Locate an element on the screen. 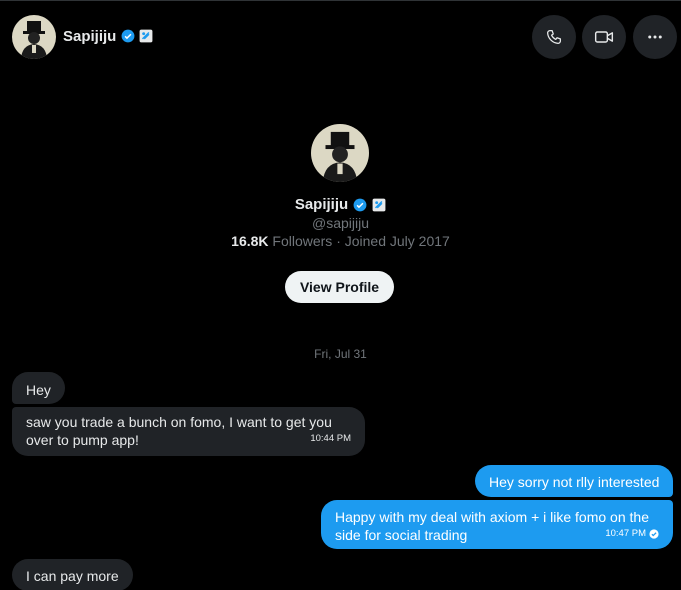 This screenshot has height=590, width=681. message-text: I can pay more is located at coordinates (72, 576).